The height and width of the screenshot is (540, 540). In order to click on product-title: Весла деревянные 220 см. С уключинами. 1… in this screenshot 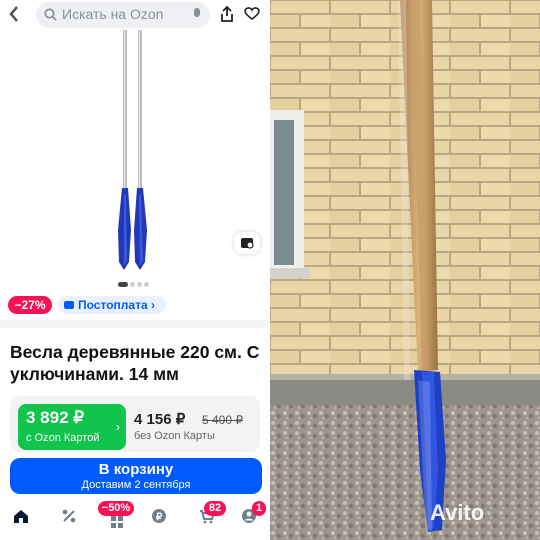, I will do `click(135, 363)`.